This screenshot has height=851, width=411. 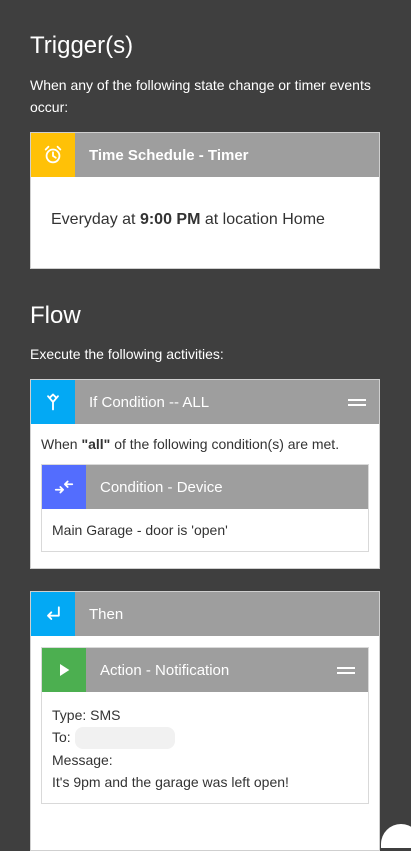 I want to click on notification-to-label: To:, so click(x=61, y=737).